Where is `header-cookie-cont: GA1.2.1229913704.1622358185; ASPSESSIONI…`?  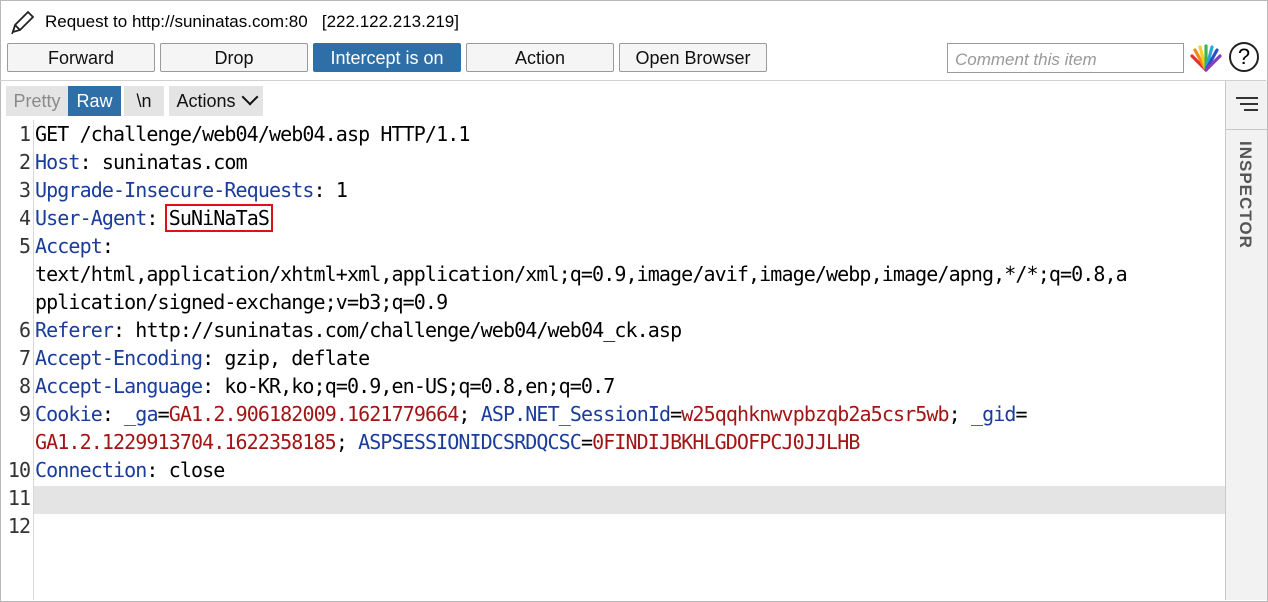 header-cookie-cont: GA1.2.1229913704.1622358185; ASPSESSIONI… is located at coordinates (447, 442).